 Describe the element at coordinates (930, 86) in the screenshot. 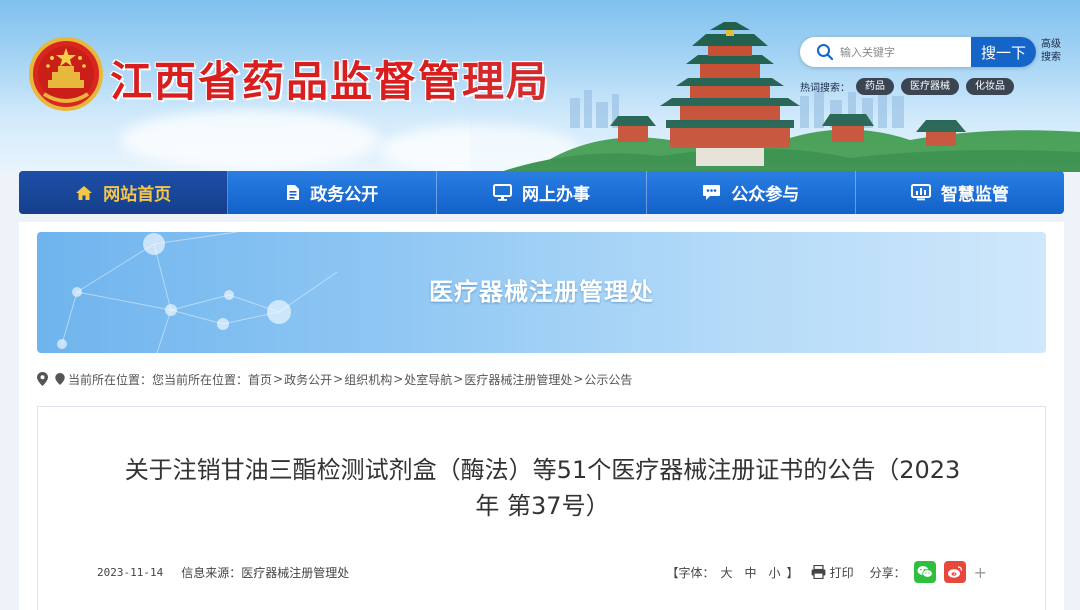

I see `hot-tag-medical-devices: 医疗器械` at that location.